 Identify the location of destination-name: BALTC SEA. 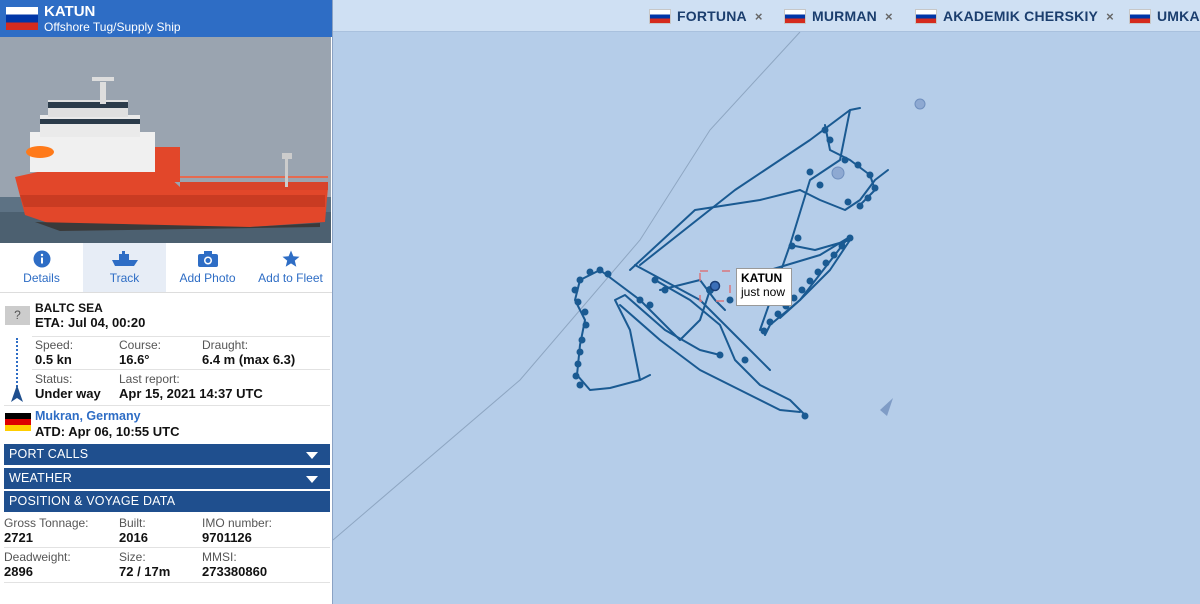
(69, 308).